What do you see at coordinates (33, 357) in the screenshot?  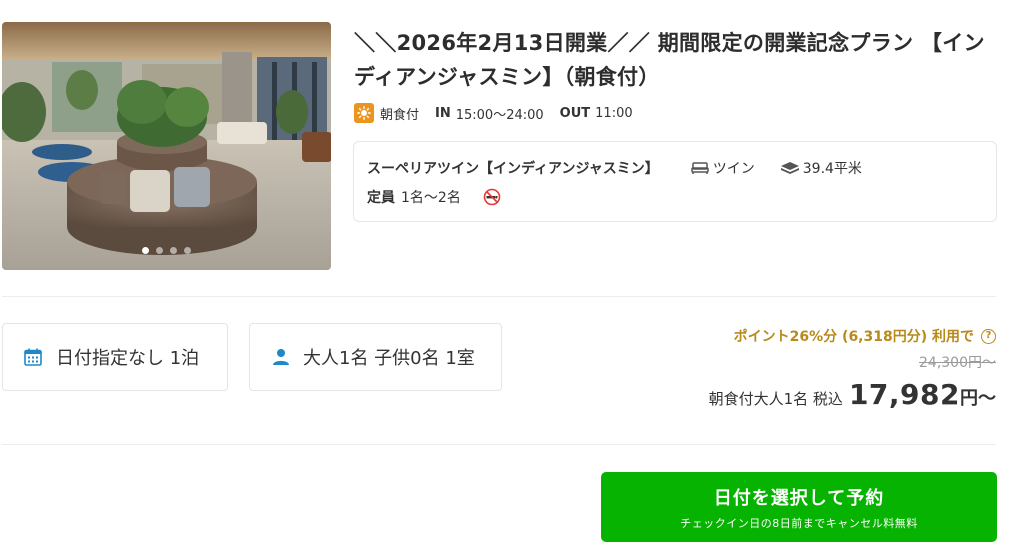 I see `calendar-icon` at bounding box center [33, 357].